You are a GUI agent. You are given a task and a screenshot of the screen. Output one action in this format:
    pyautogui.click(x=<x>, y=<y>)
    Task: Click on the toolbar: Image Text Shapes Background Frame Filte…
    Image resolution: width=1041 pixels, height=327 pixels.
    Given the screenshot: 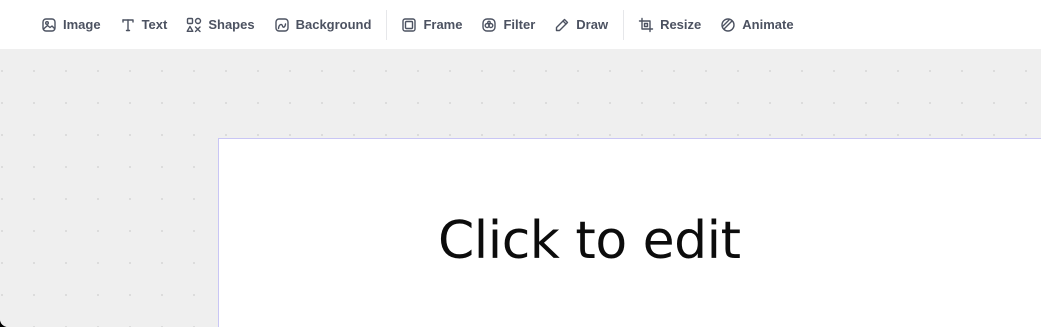 What is the action you would take?
    pyautogui.click(x=520, y=24)
    